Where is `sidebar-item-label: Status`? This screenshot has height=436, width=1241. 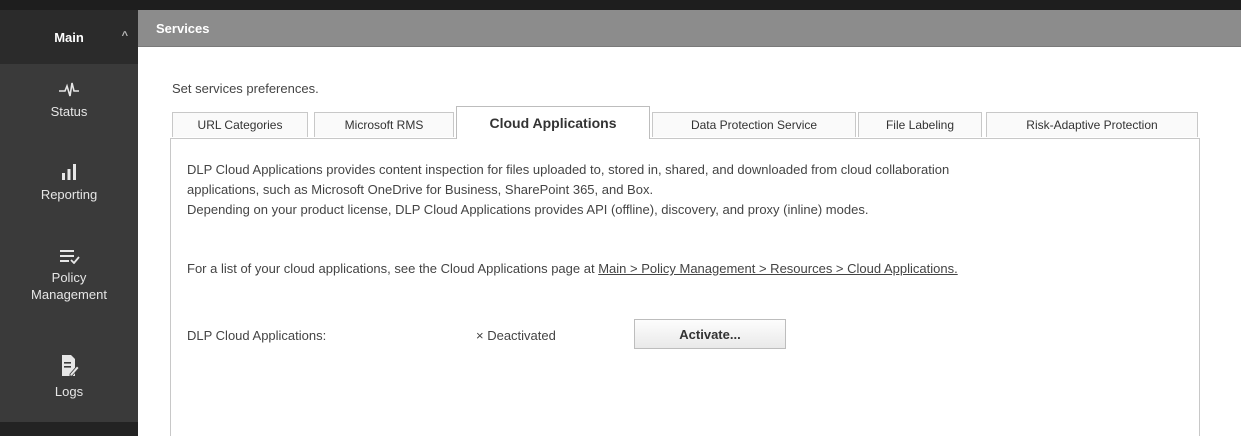
sidebar-item-label: Status is located at coordinates (69, 111).